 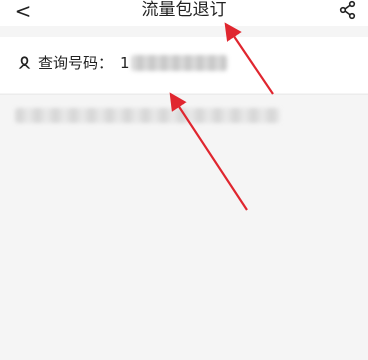 I want to click on user-icon, so click(x=24, y=62).